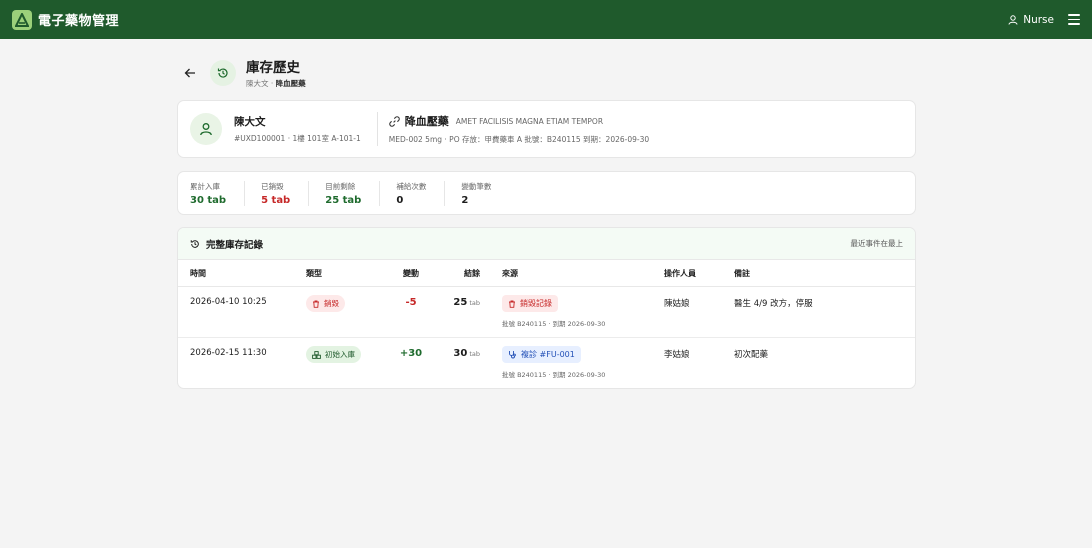  Describe the element at coordinates (250, 122) in the screenshot. I see `patient-name: 陳大文` at that location.